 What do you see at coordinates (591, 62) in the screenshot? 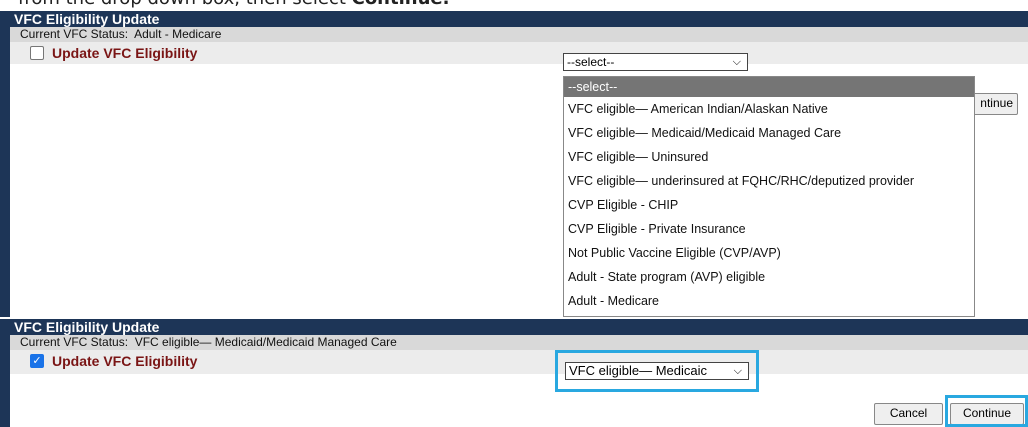
I see `select-value: --select--` at bounding box center [591, 62].